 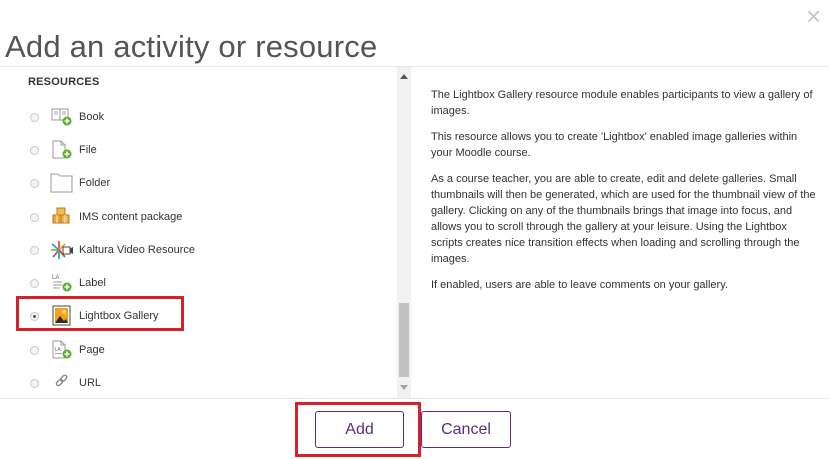 What do you see at coordinates (34, 283) in the screenshot?
I see `radio-label` at bounding box center [34, 283].